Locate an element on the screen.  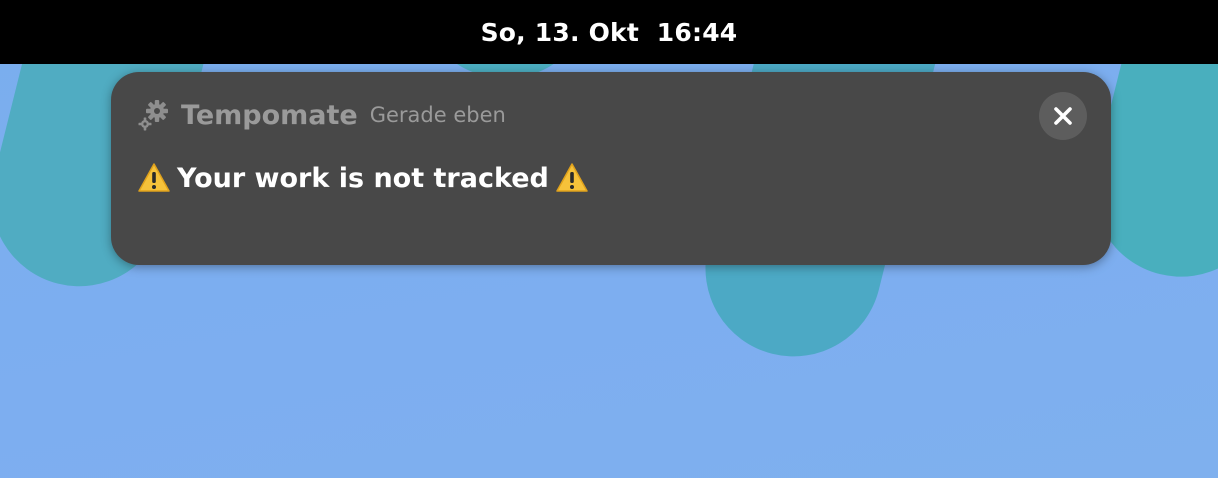
close-button is located at coordinates (1063, 116).